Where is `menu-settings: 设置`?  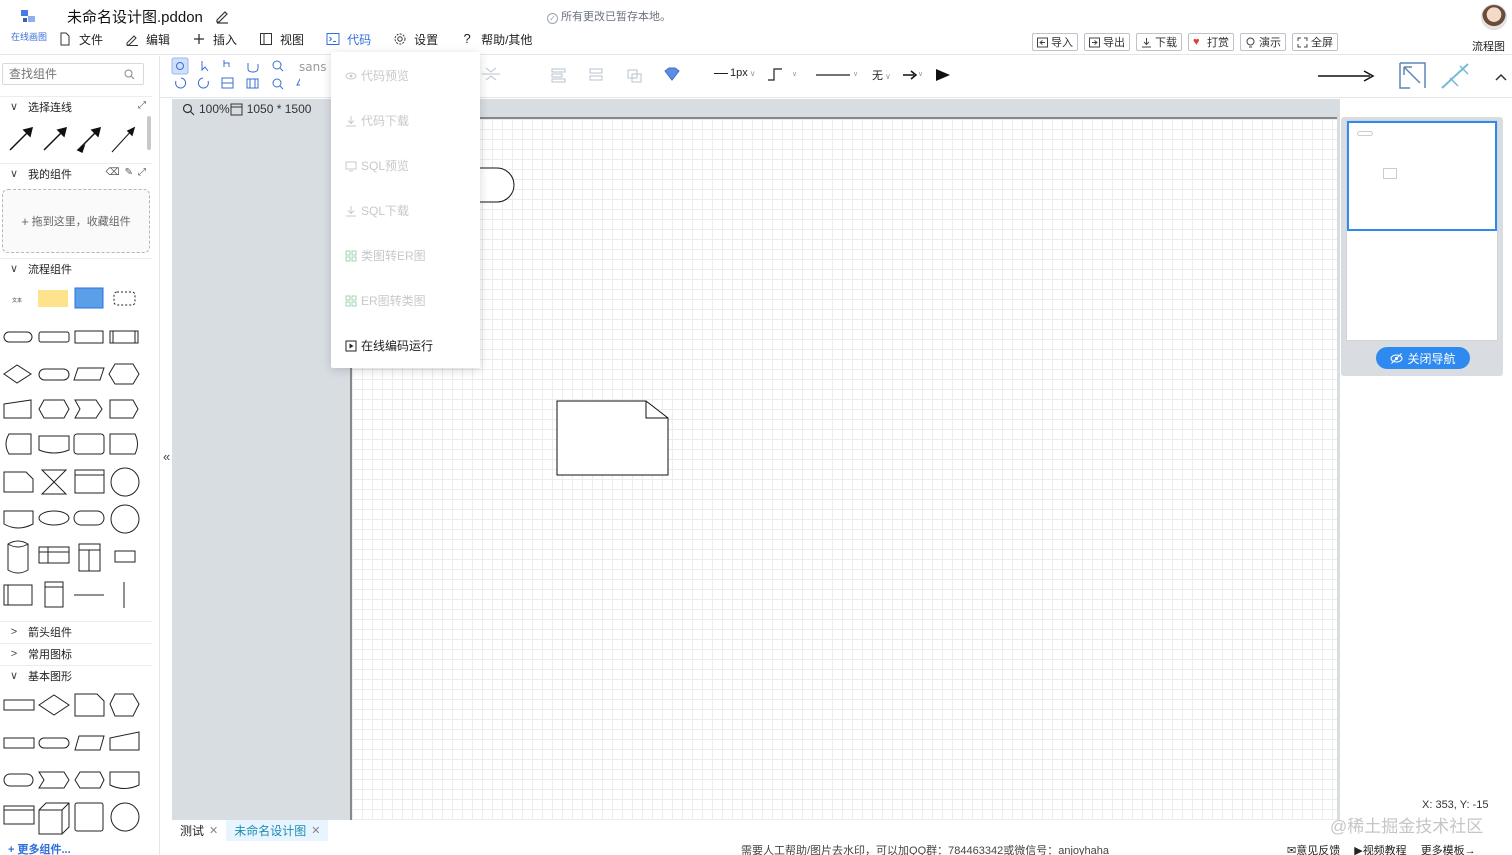
menu-settings: 设置 is located at coordinates (415, 39).